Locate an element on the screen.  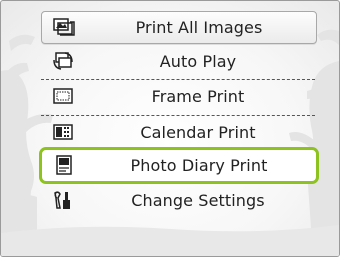
auto-play-icon is located at coordinates (63, 61).